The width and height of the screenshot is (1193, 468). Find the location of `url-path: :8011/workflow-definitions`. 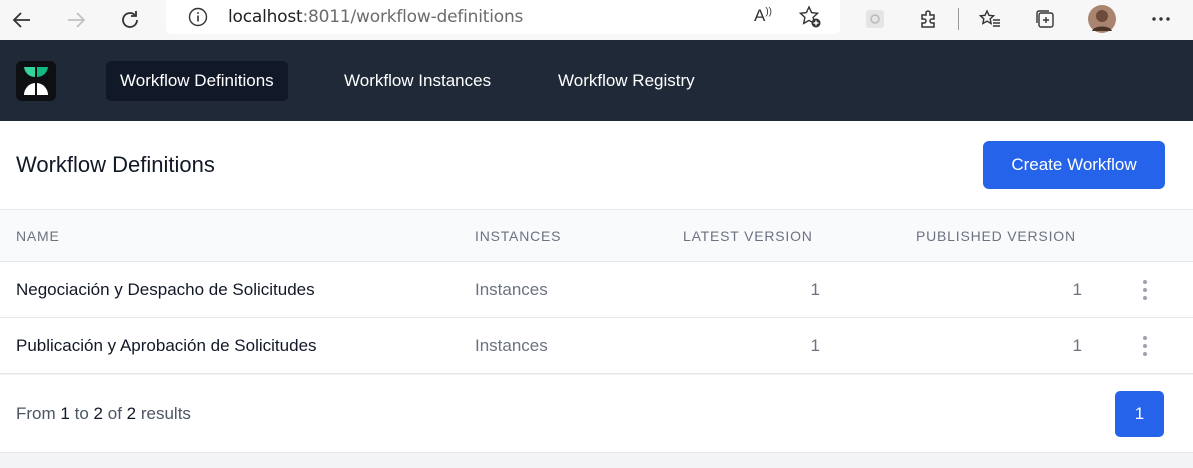

url-path: :8011/workflow-definitions is located at coordinates (413, 17).